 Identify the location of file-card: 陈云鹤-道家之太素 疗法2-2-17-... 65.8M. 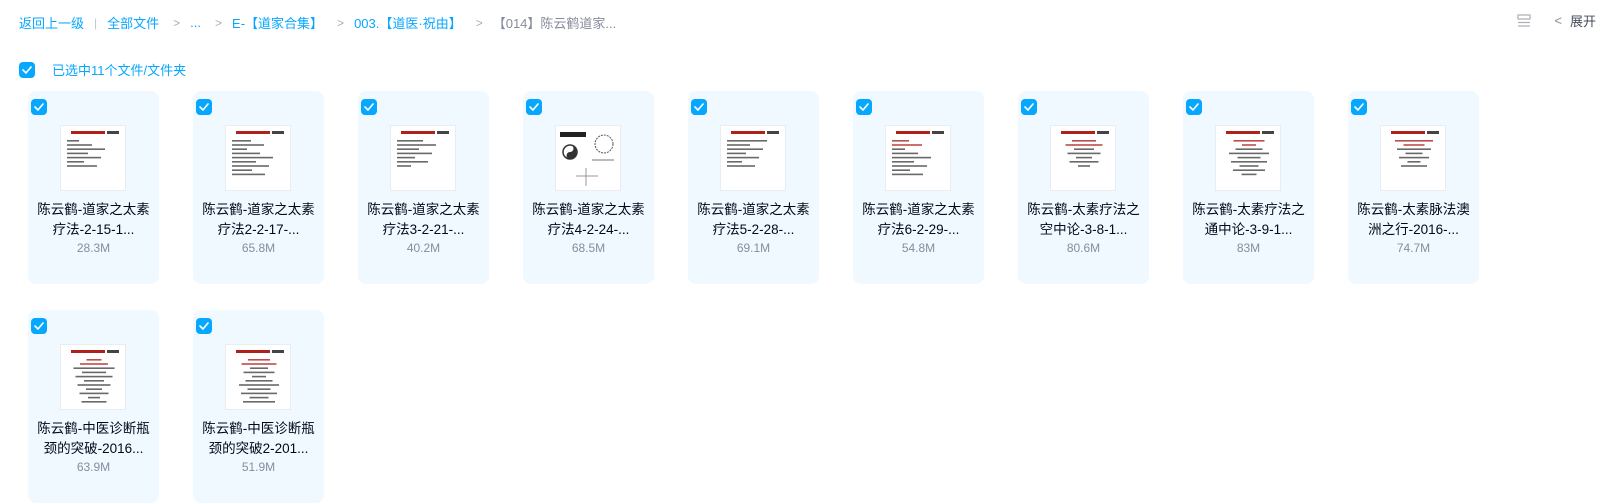
(258, 187).